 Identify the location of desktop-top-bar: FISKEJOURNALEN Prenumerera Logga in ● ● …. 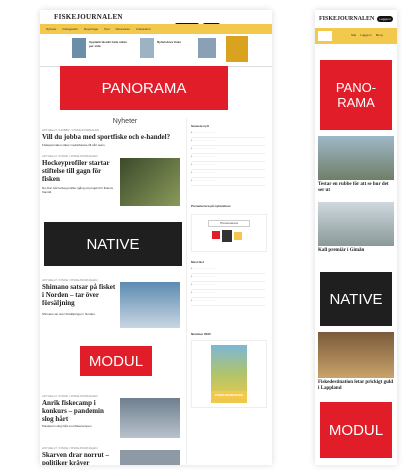
(156, 19).